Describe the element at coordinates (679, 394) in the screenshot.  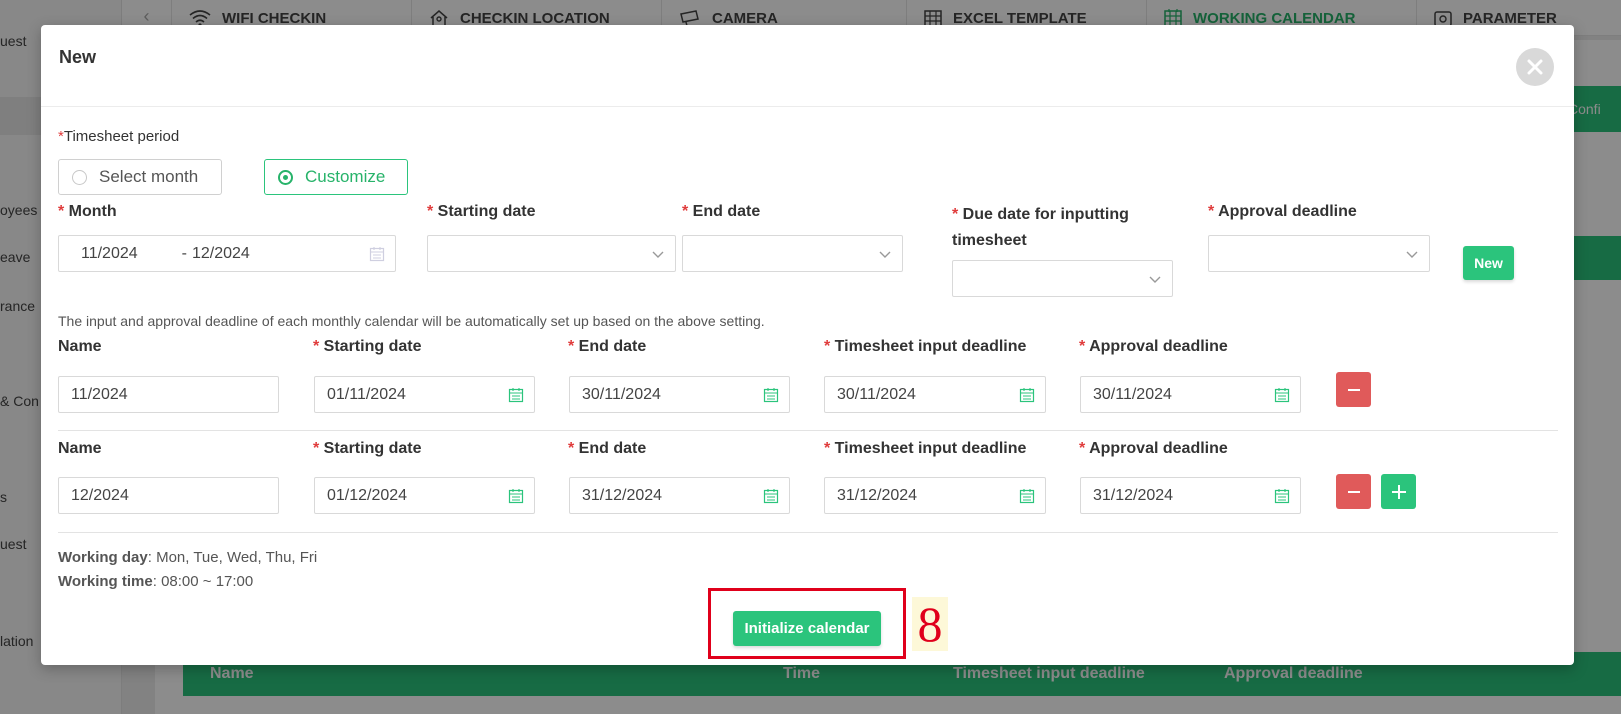
I see `row-end-date-input: 30/11/2024` at that location.